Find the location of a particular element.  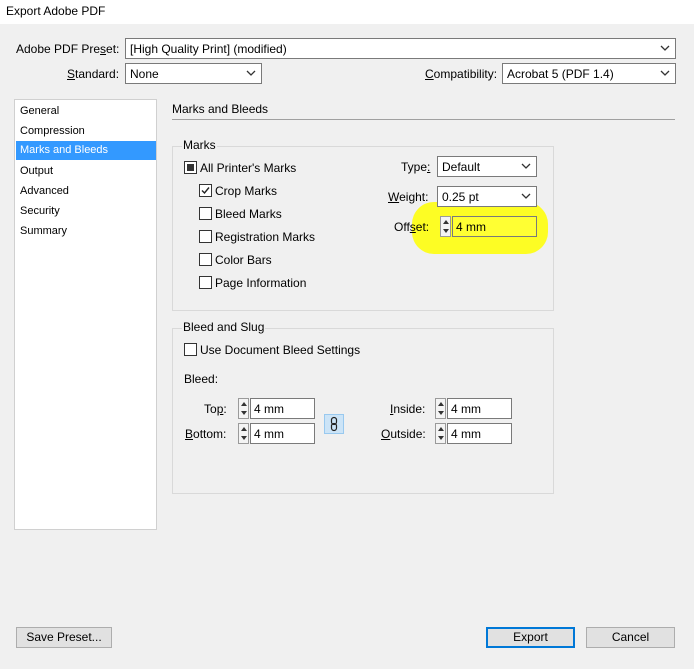

preset-value: [High Quality Print] (modified) is located at coordinates (208, 49).